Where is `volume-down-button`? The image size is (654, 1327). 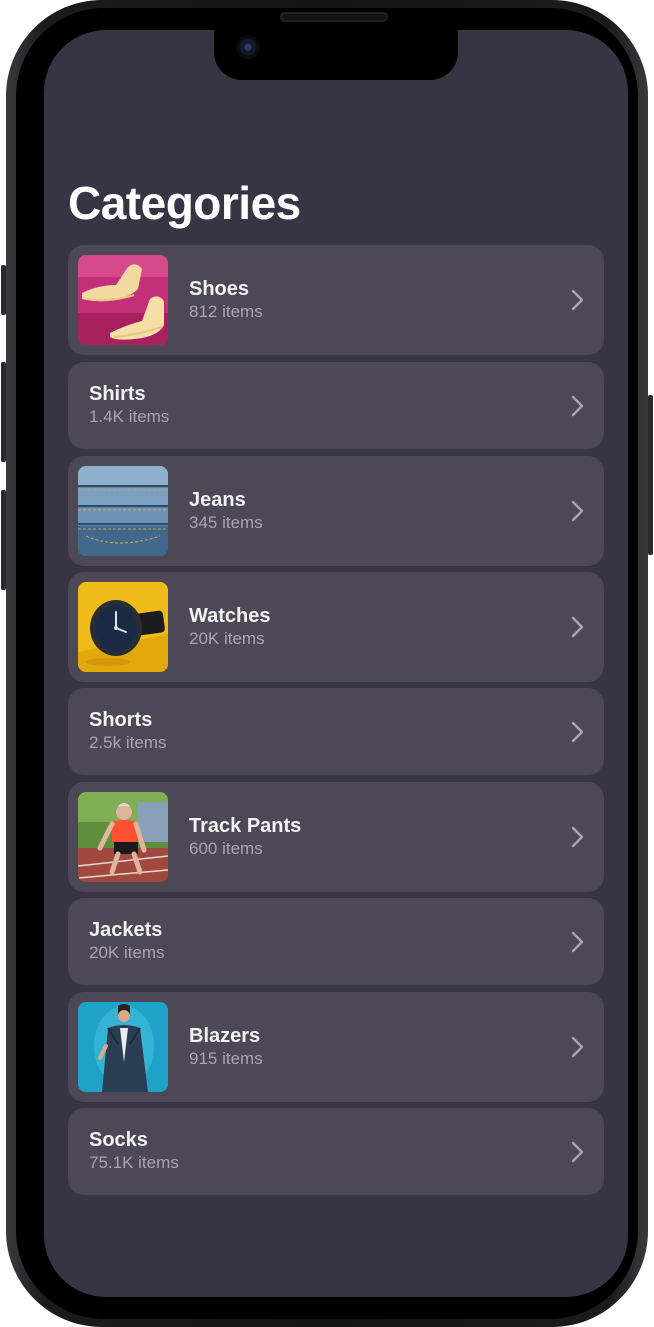
volume-down-button is located at coordinates (3, 540).